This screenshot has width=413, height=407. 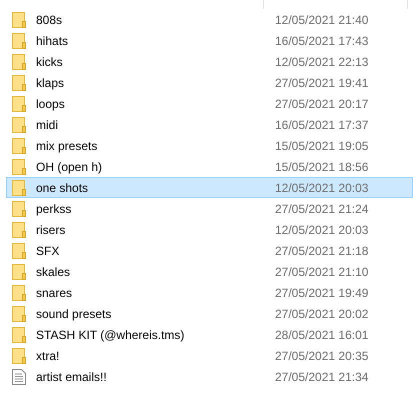 I want to click on modified-date: 27/05/2021 20:17, so click(x=321, y=104).